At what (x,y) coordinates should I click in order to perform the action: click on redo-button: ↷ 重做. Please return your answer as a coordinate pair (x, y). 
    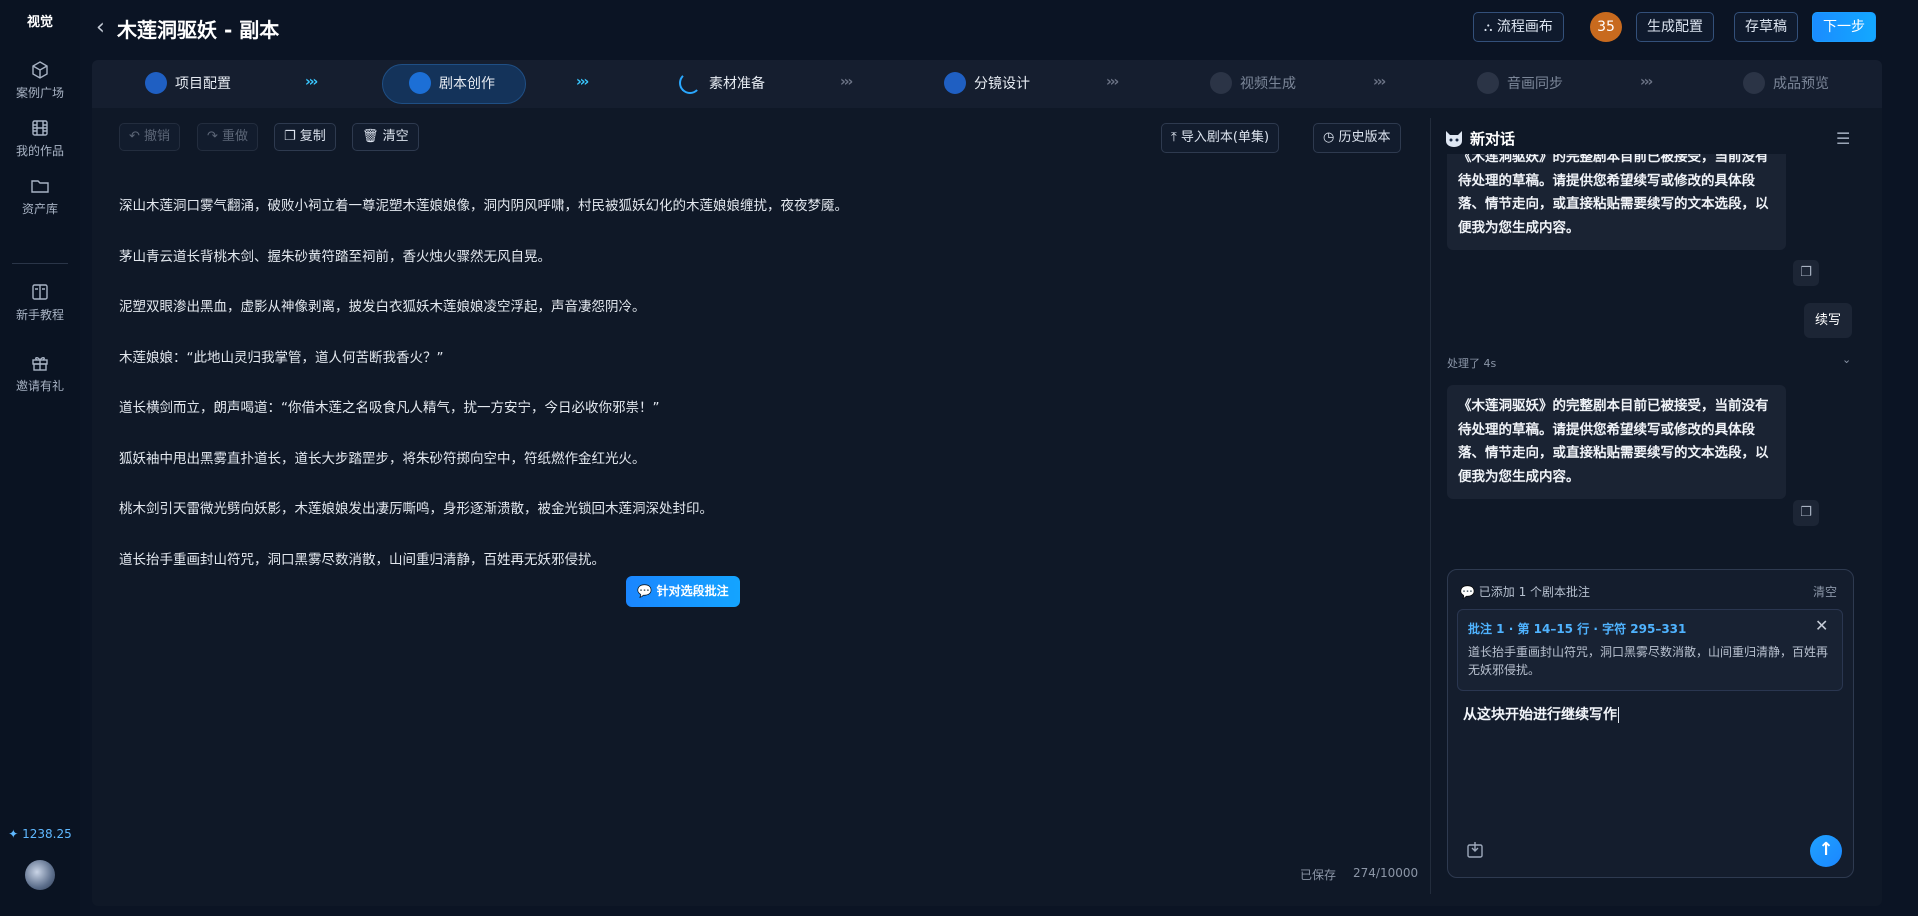
    Looking at the image, I should click on (228, 137).